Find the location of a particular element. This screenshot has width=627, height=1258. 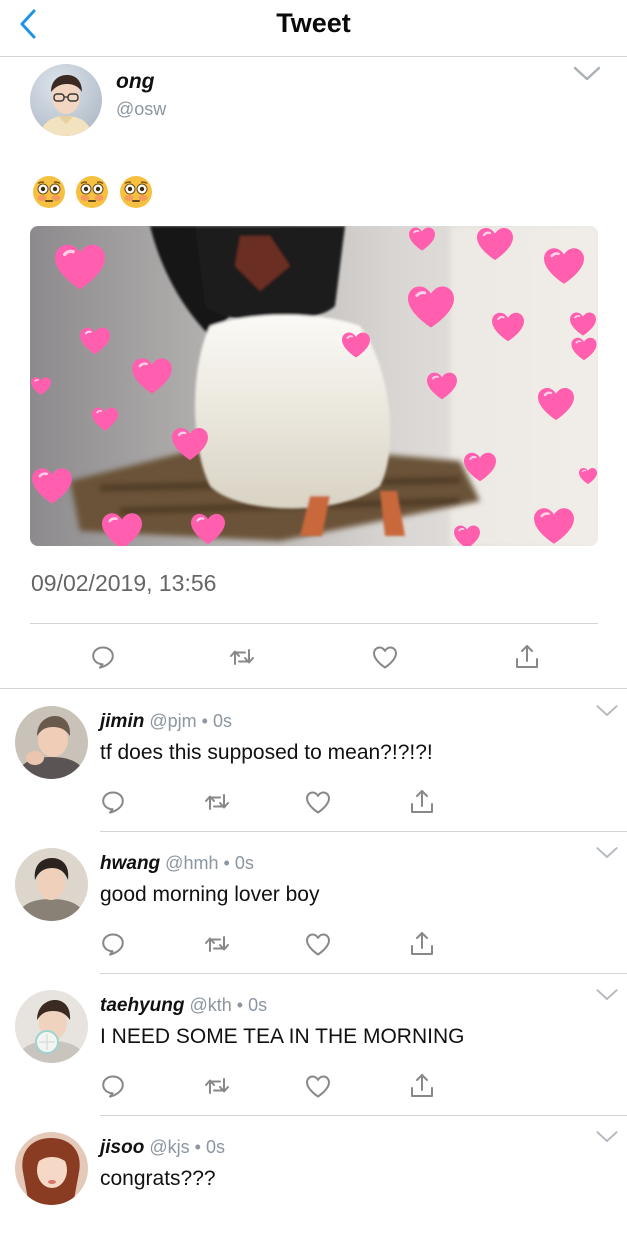

page-title: Tweet is located at coordinates (313, 23).